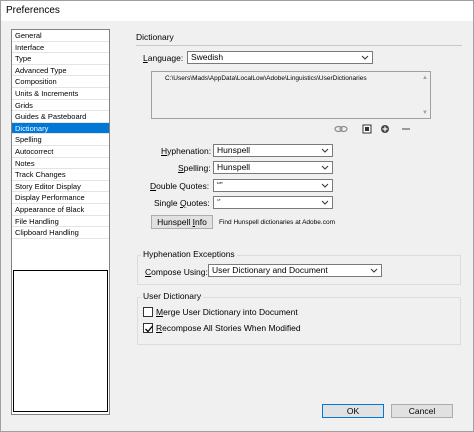 Image resolution: width=474 pixels, height=432 pixels. I want to click on compose-using-select: User Dictionary and Document, so click(295, 270).